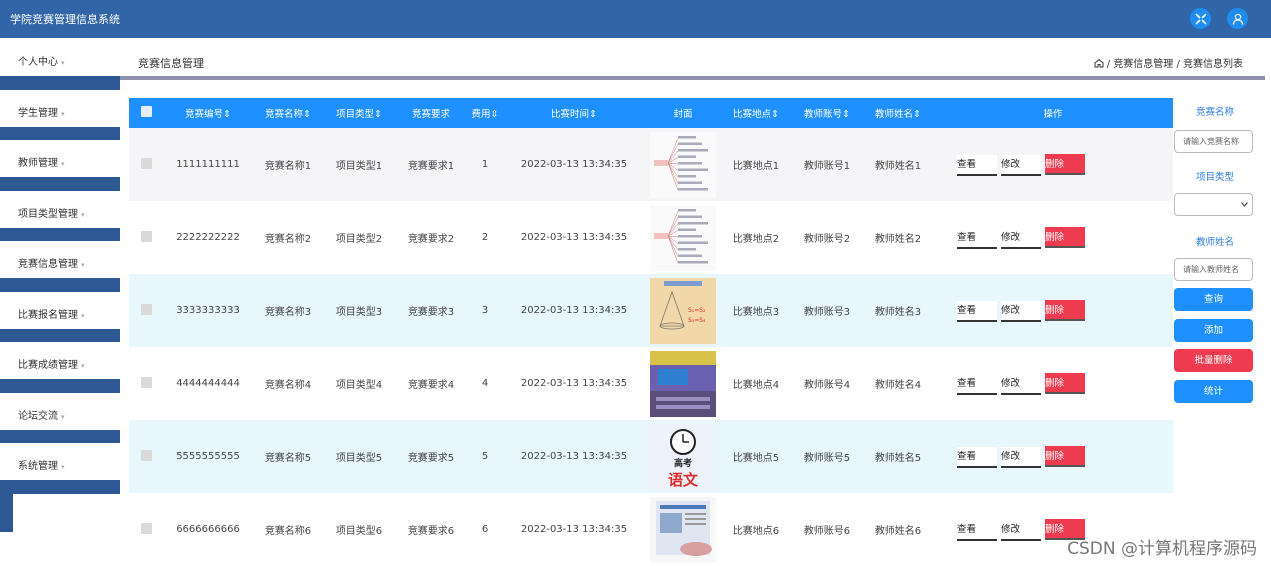  Describe the element at coordinates (60, 108) in the screenshot. I see `sidebar-item: 学生管理 ▾` at that location.